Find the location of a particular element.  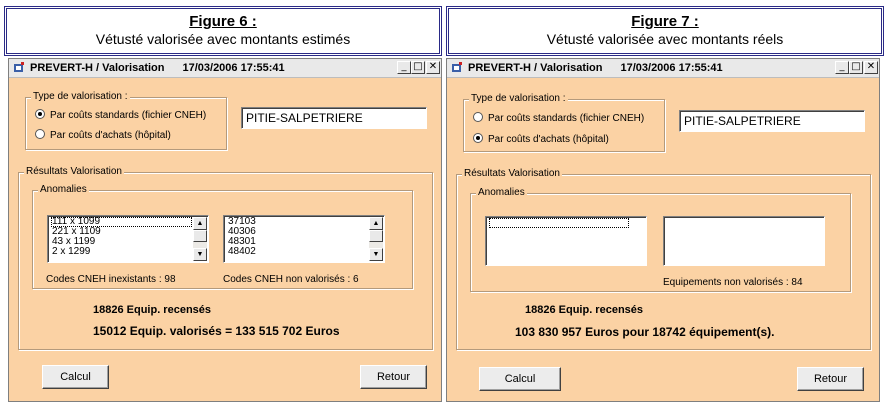

anomalies-left-list is located at coordinates (566, 241).